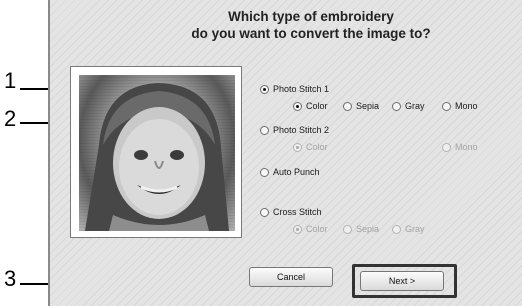 Image resolution: width=522 pixels, height=306 pixels. What do you see at coordinates (10, 278) in the screenshot?
I see `callout-3: 3` at bounding box center [10, 278].